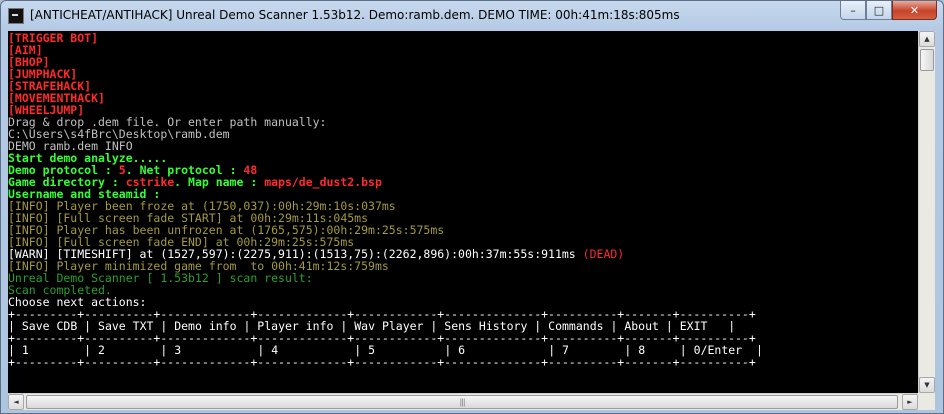 The width and height of the screenshot is (944, 414). Describe the element at coordinates (603, 254) in the screenshot. I see `dead-badge: (DEAD)` at that location.